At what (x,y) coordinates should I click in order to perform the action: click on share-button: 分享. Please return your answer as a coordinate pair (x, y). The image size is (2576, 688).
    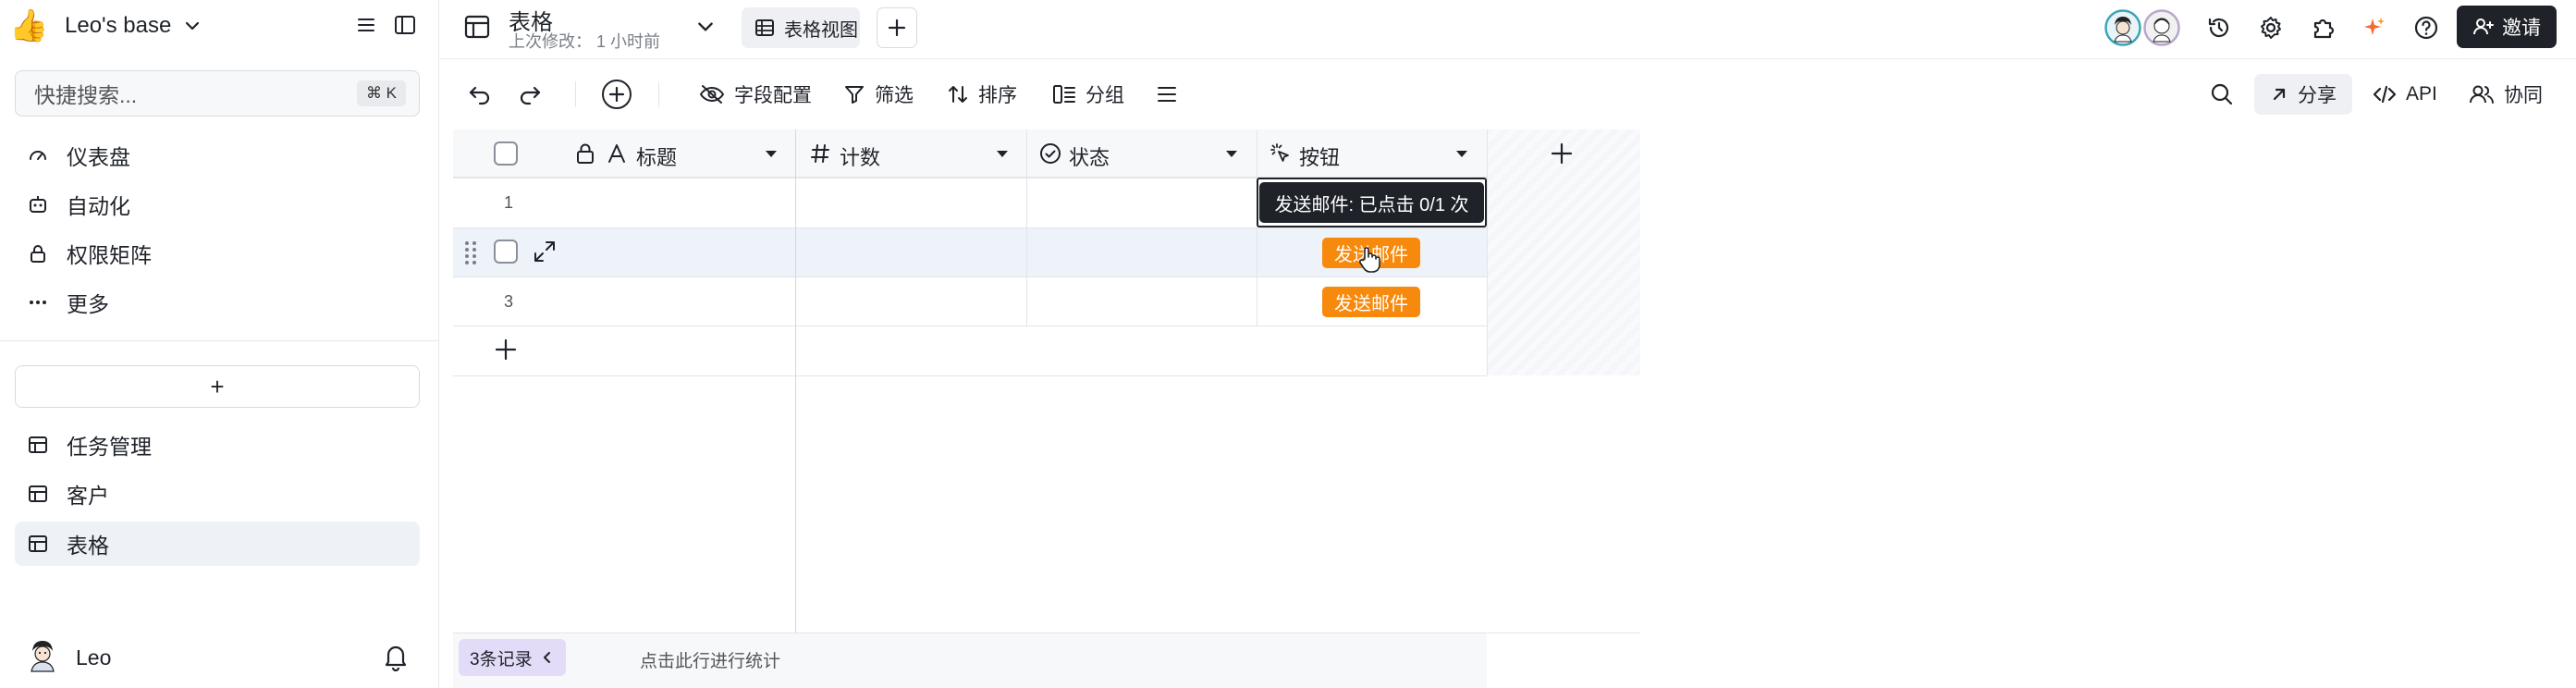
    Looking at the image, I should click on (2303, 94).